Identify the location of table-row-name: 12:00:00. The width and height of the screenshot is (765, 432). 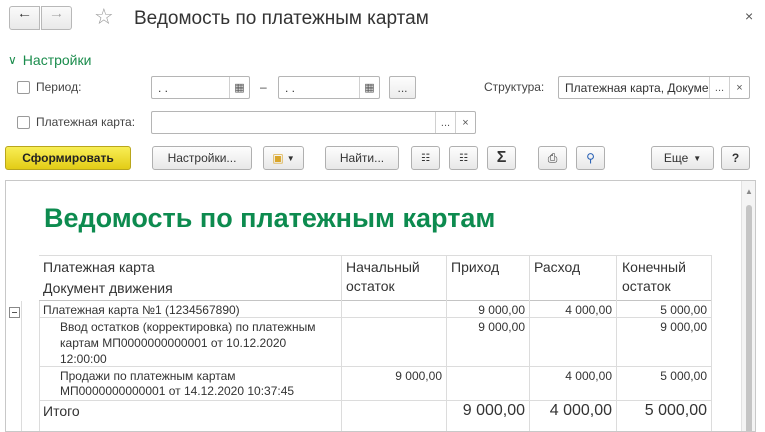
(83, 359).